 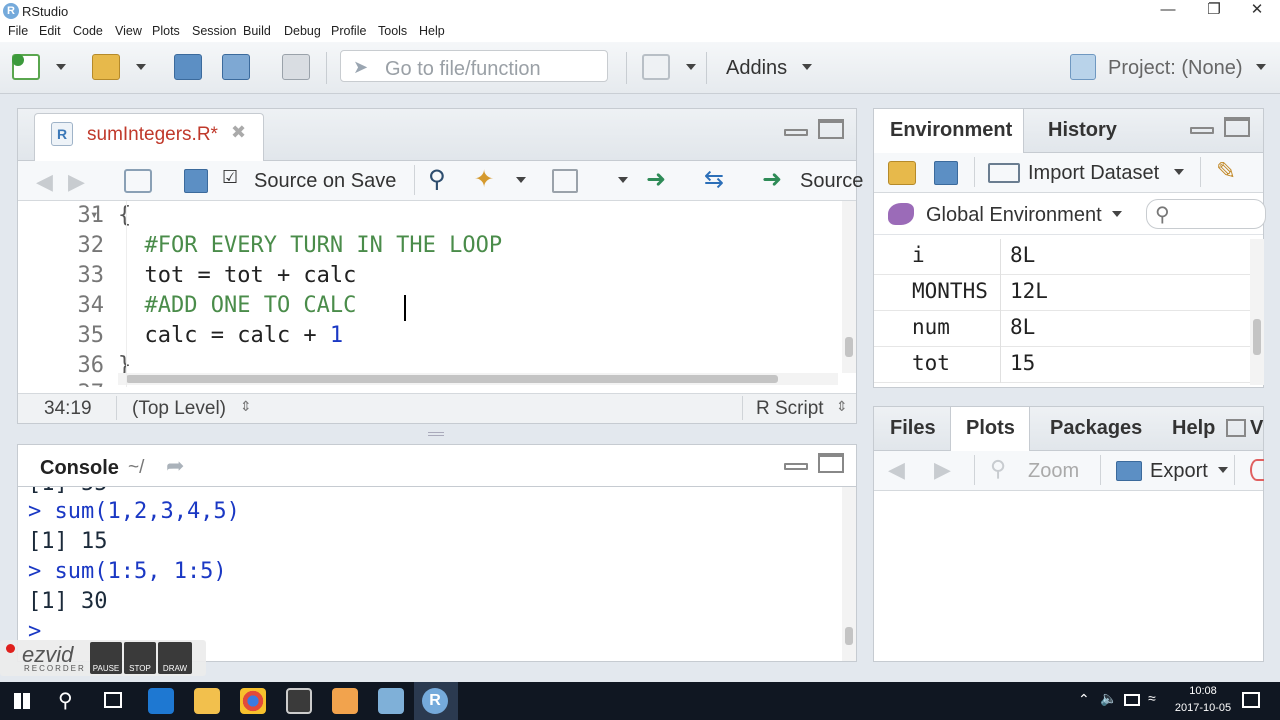 What do you see at coordinates (1093, 173) in the screenshot?
I see `import-dataset-button: Import Dataset` at bounding box center [1093, 173].